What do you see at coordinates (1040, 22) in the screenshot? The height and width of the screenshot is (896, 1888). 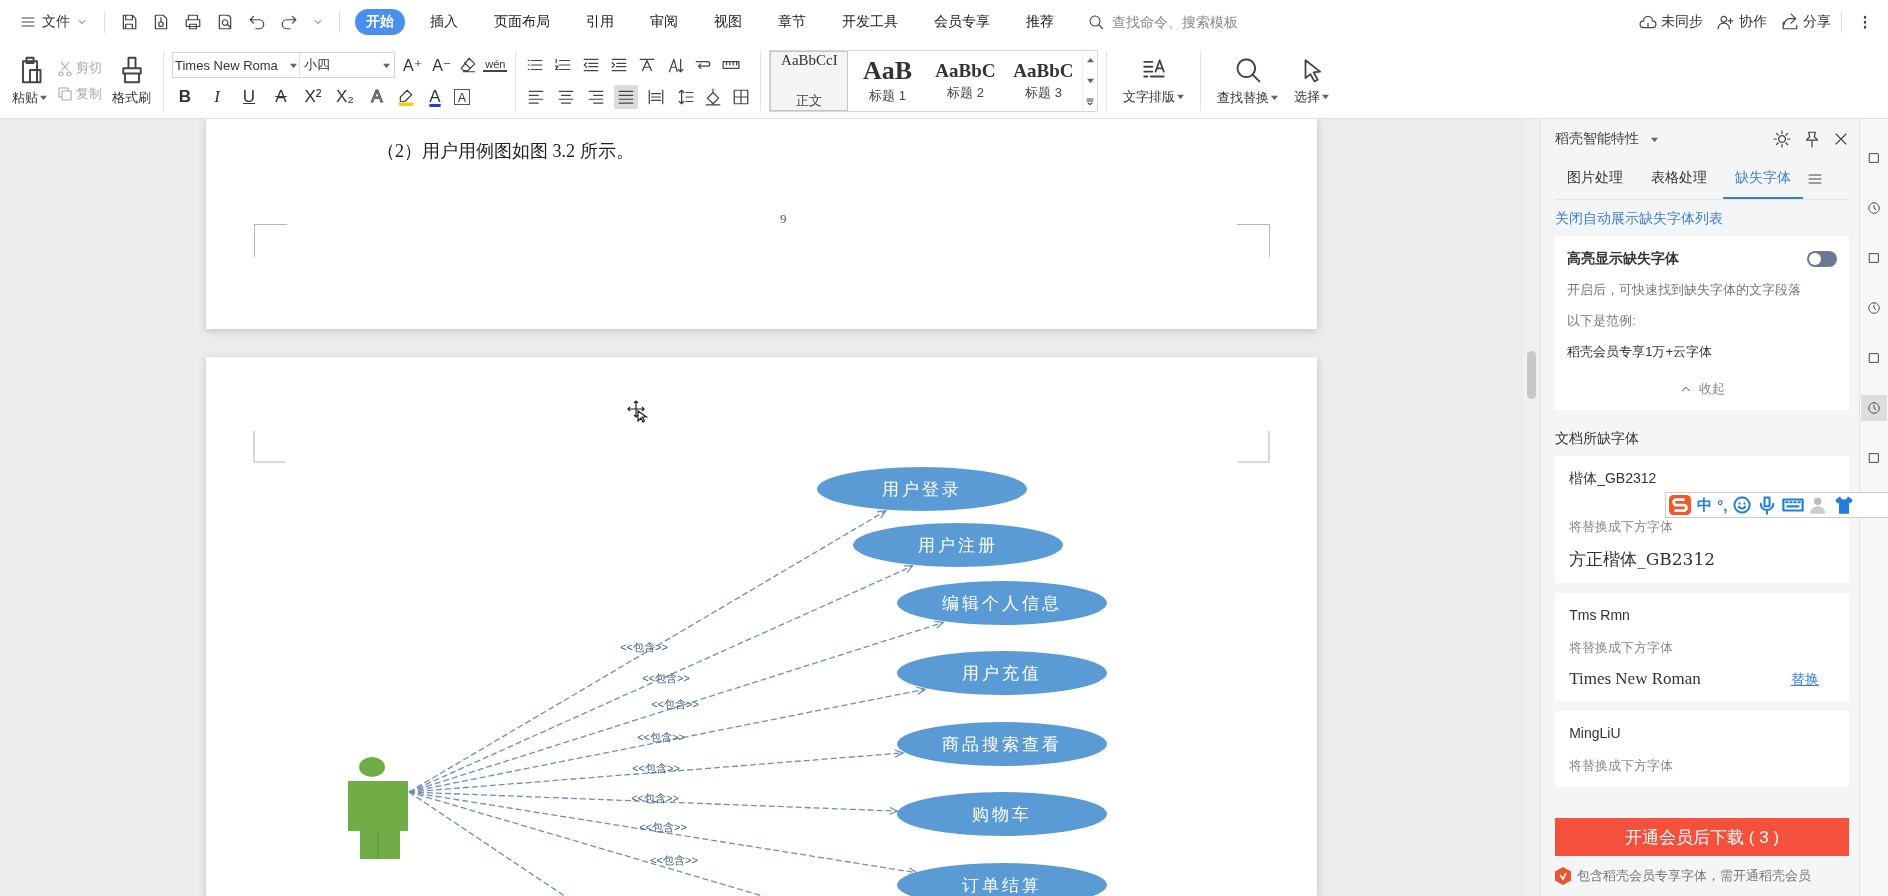 I see `ribbon-tab: 推荐` at bounding box center [1040, 22].